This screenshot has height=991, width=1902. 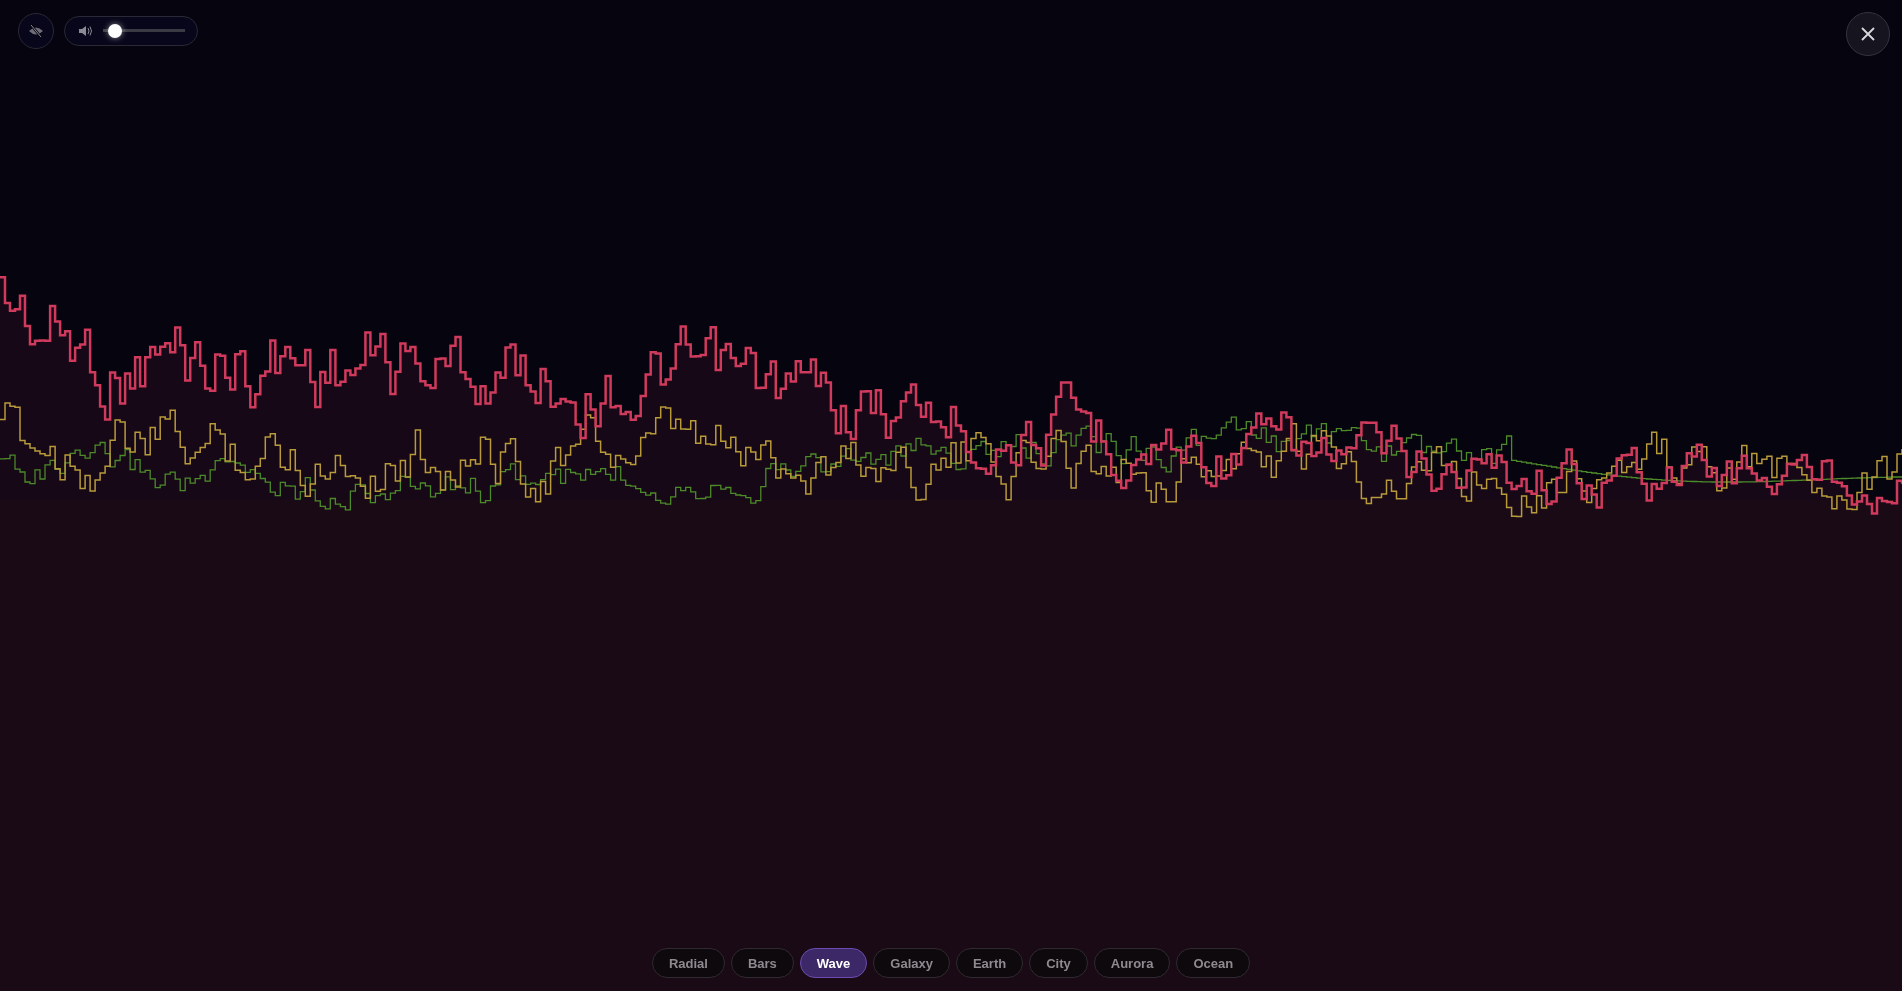 I want to click on mode-tab: City, so click(x=1058, y=963).